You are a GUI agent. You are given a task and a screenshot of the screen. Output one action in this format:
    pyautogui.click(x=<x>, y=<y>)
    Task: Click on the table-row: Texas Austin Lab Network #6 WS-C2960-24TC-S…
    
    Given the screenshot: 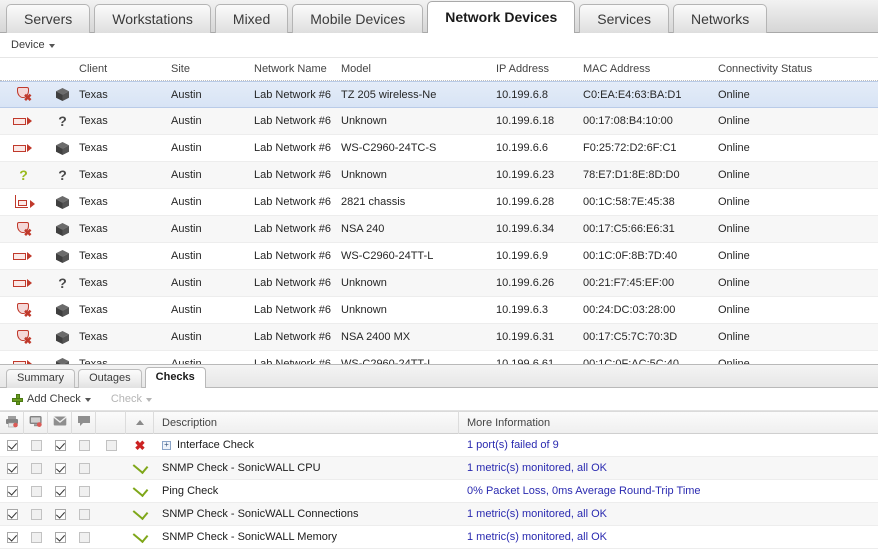 What is the action you would take?
    pyautogui.click(x=439, y=148)
    